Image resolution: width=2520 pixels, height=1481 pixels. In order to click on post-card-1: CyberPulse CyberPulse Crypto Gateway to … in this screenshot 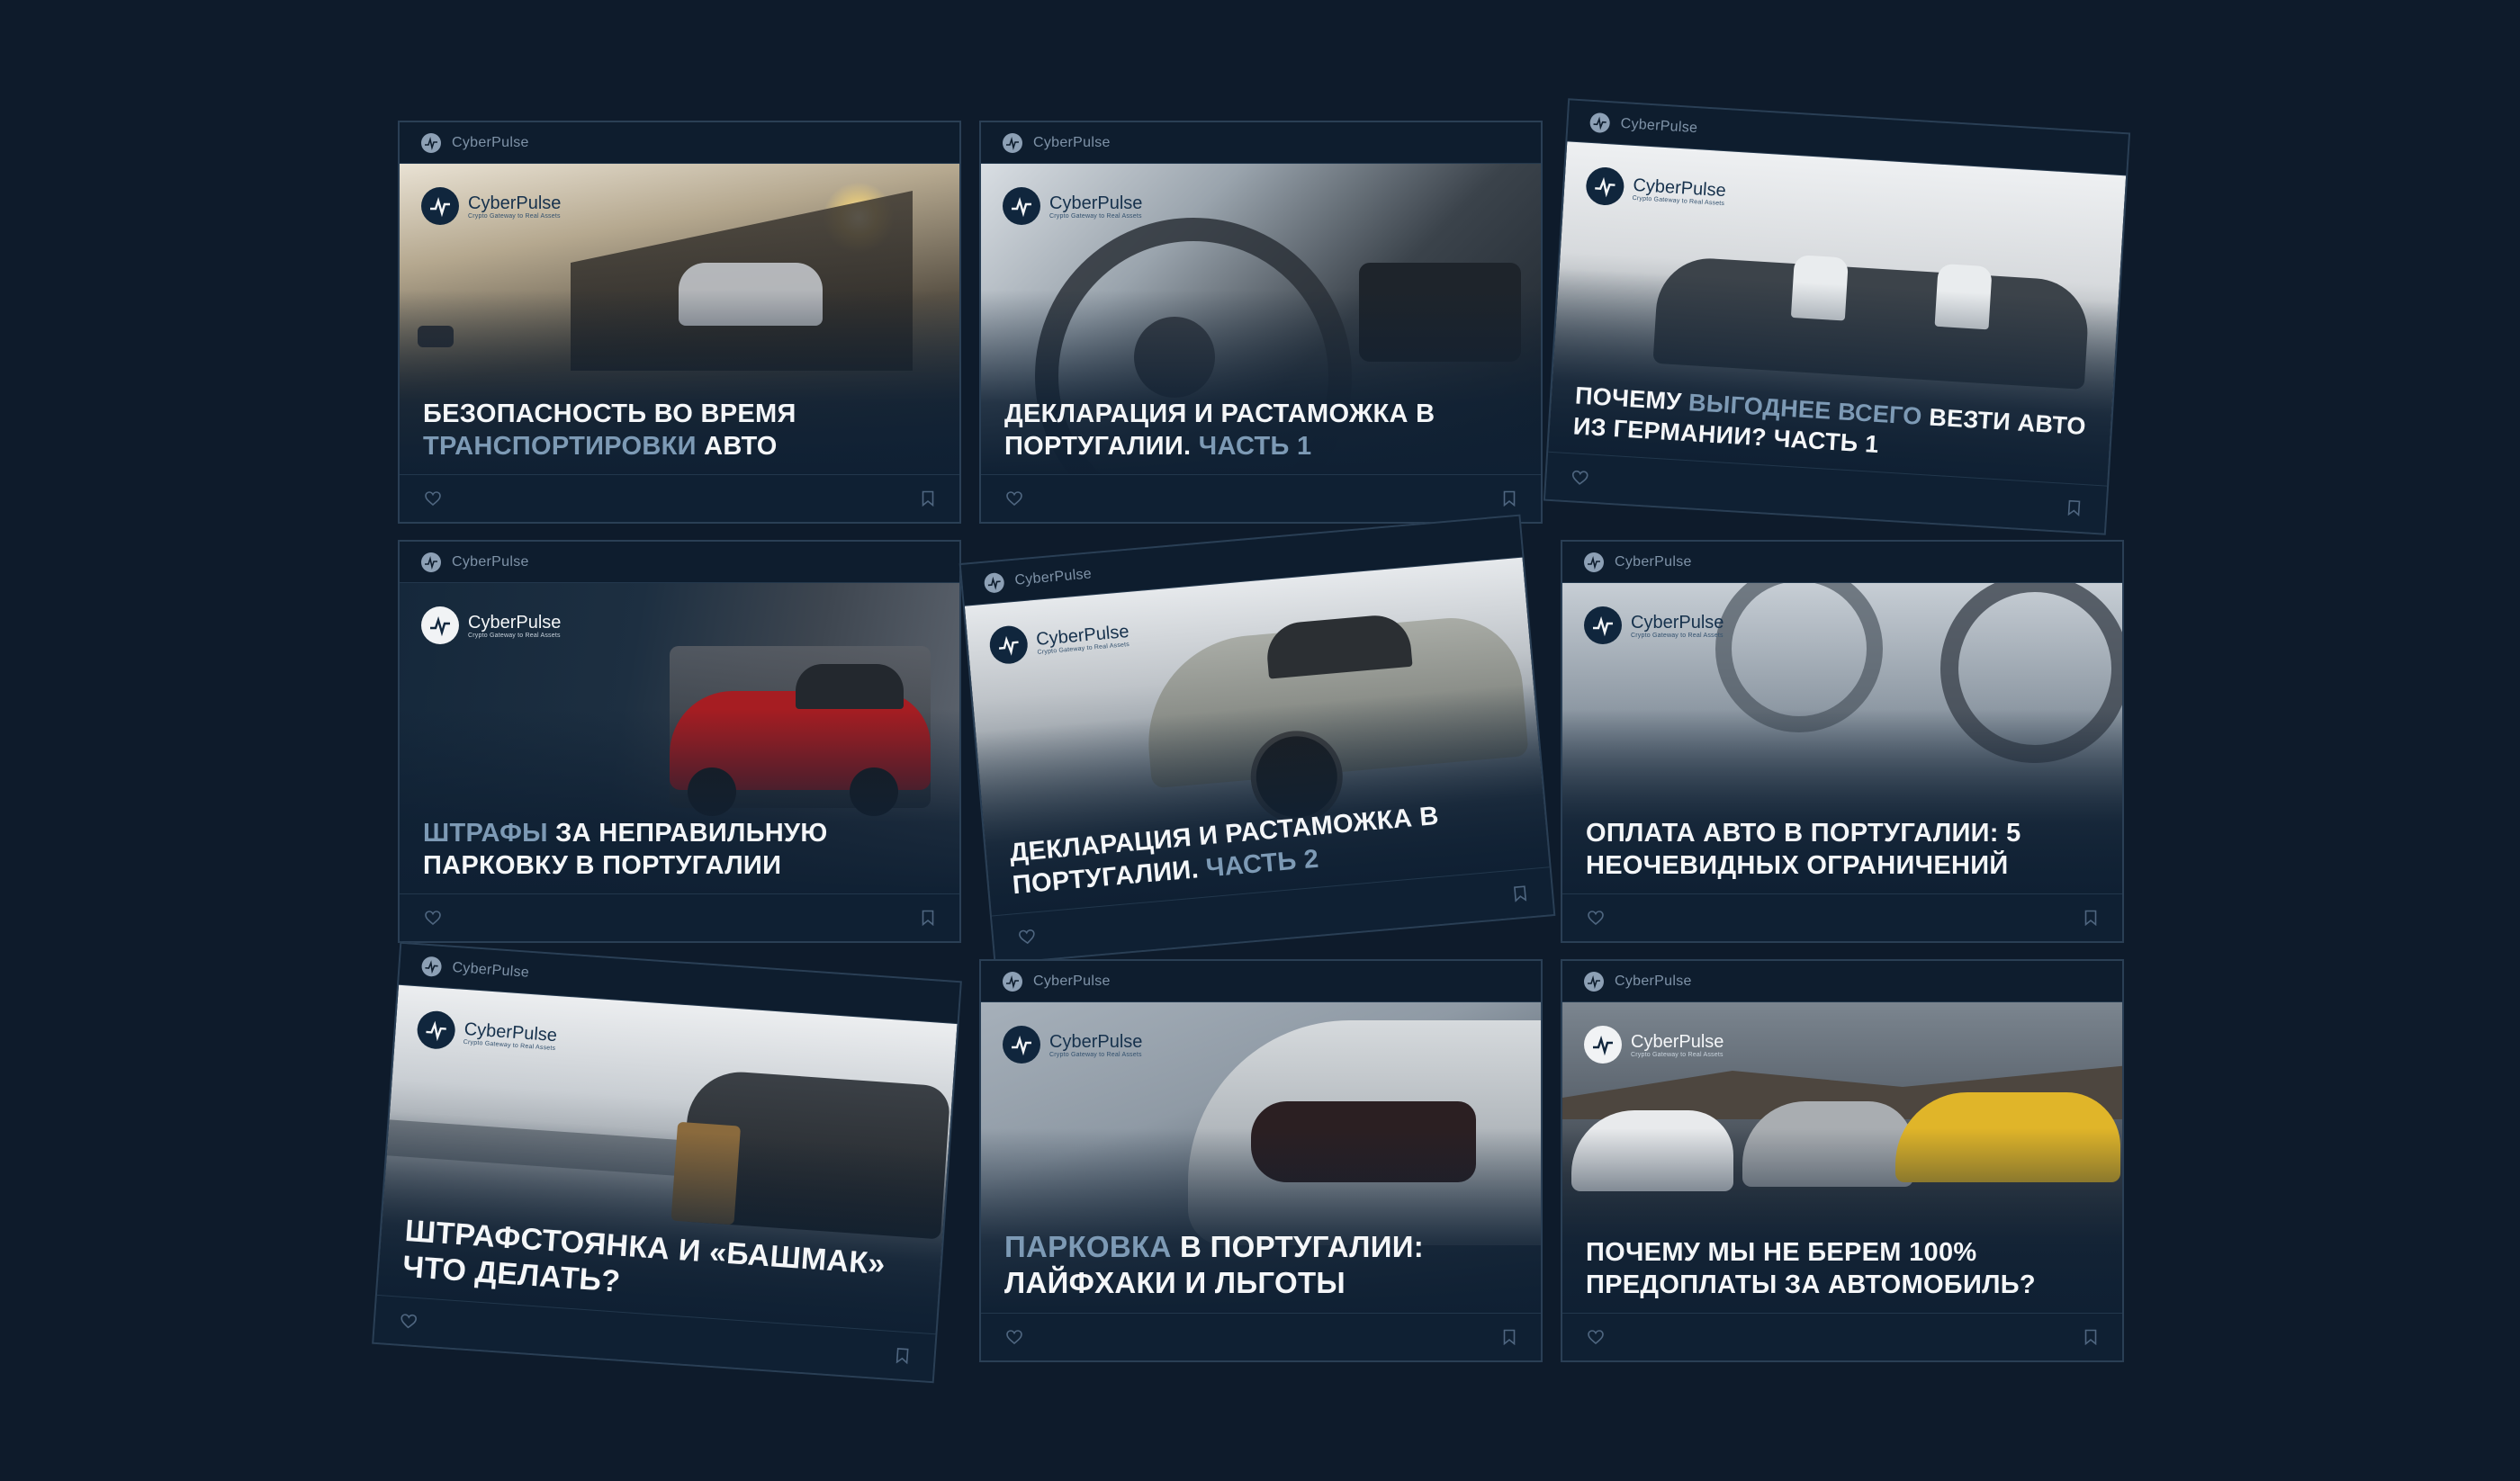, I will do `click(679, 322)`.